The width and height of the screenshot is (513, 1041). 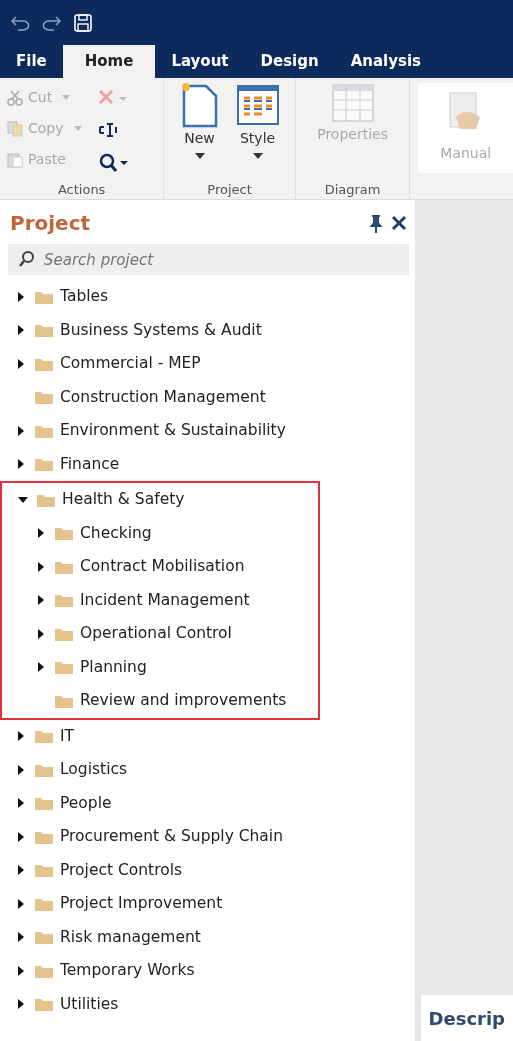 I want to click on table-icon, so click(x=352, y=103).